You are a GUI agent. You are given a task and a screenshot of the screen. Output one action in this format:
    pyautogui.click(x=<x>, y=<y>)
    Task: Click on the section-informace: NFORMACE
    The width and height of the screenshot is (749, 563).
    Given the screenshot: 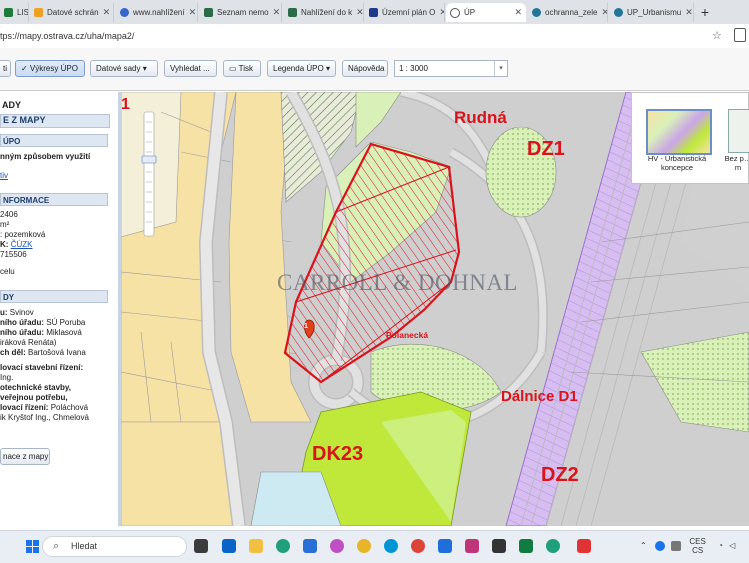 What is the action you would take?
    pyautogui.click(x=54, y=199)
    